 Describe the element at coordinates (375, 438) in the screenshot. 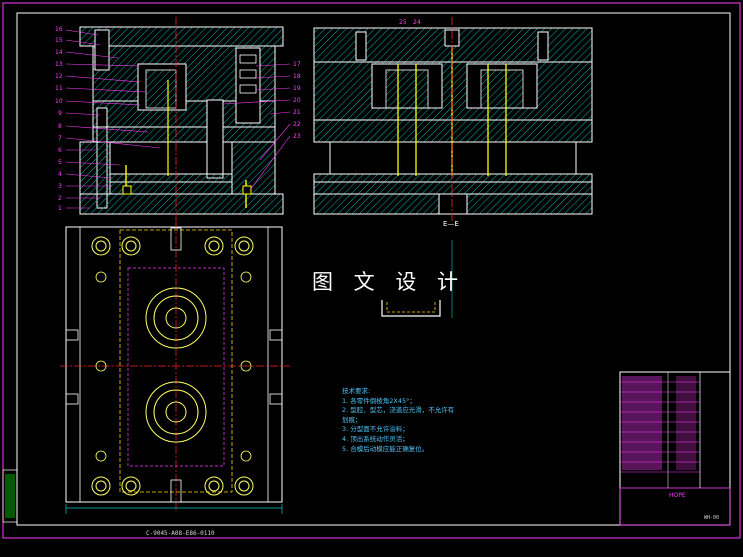

I see `note-line: 4. 顶出系统动作灵活；` at that location.